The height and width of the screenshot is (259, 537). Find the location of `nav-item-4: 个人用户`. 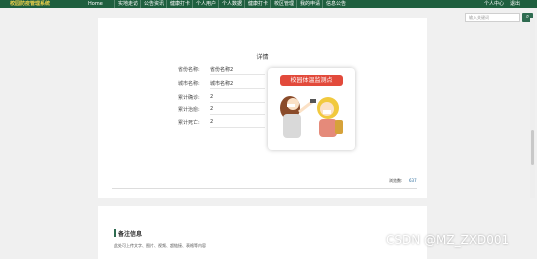

nav-item-4: 个人用户 is located at coordinates (204, 4).